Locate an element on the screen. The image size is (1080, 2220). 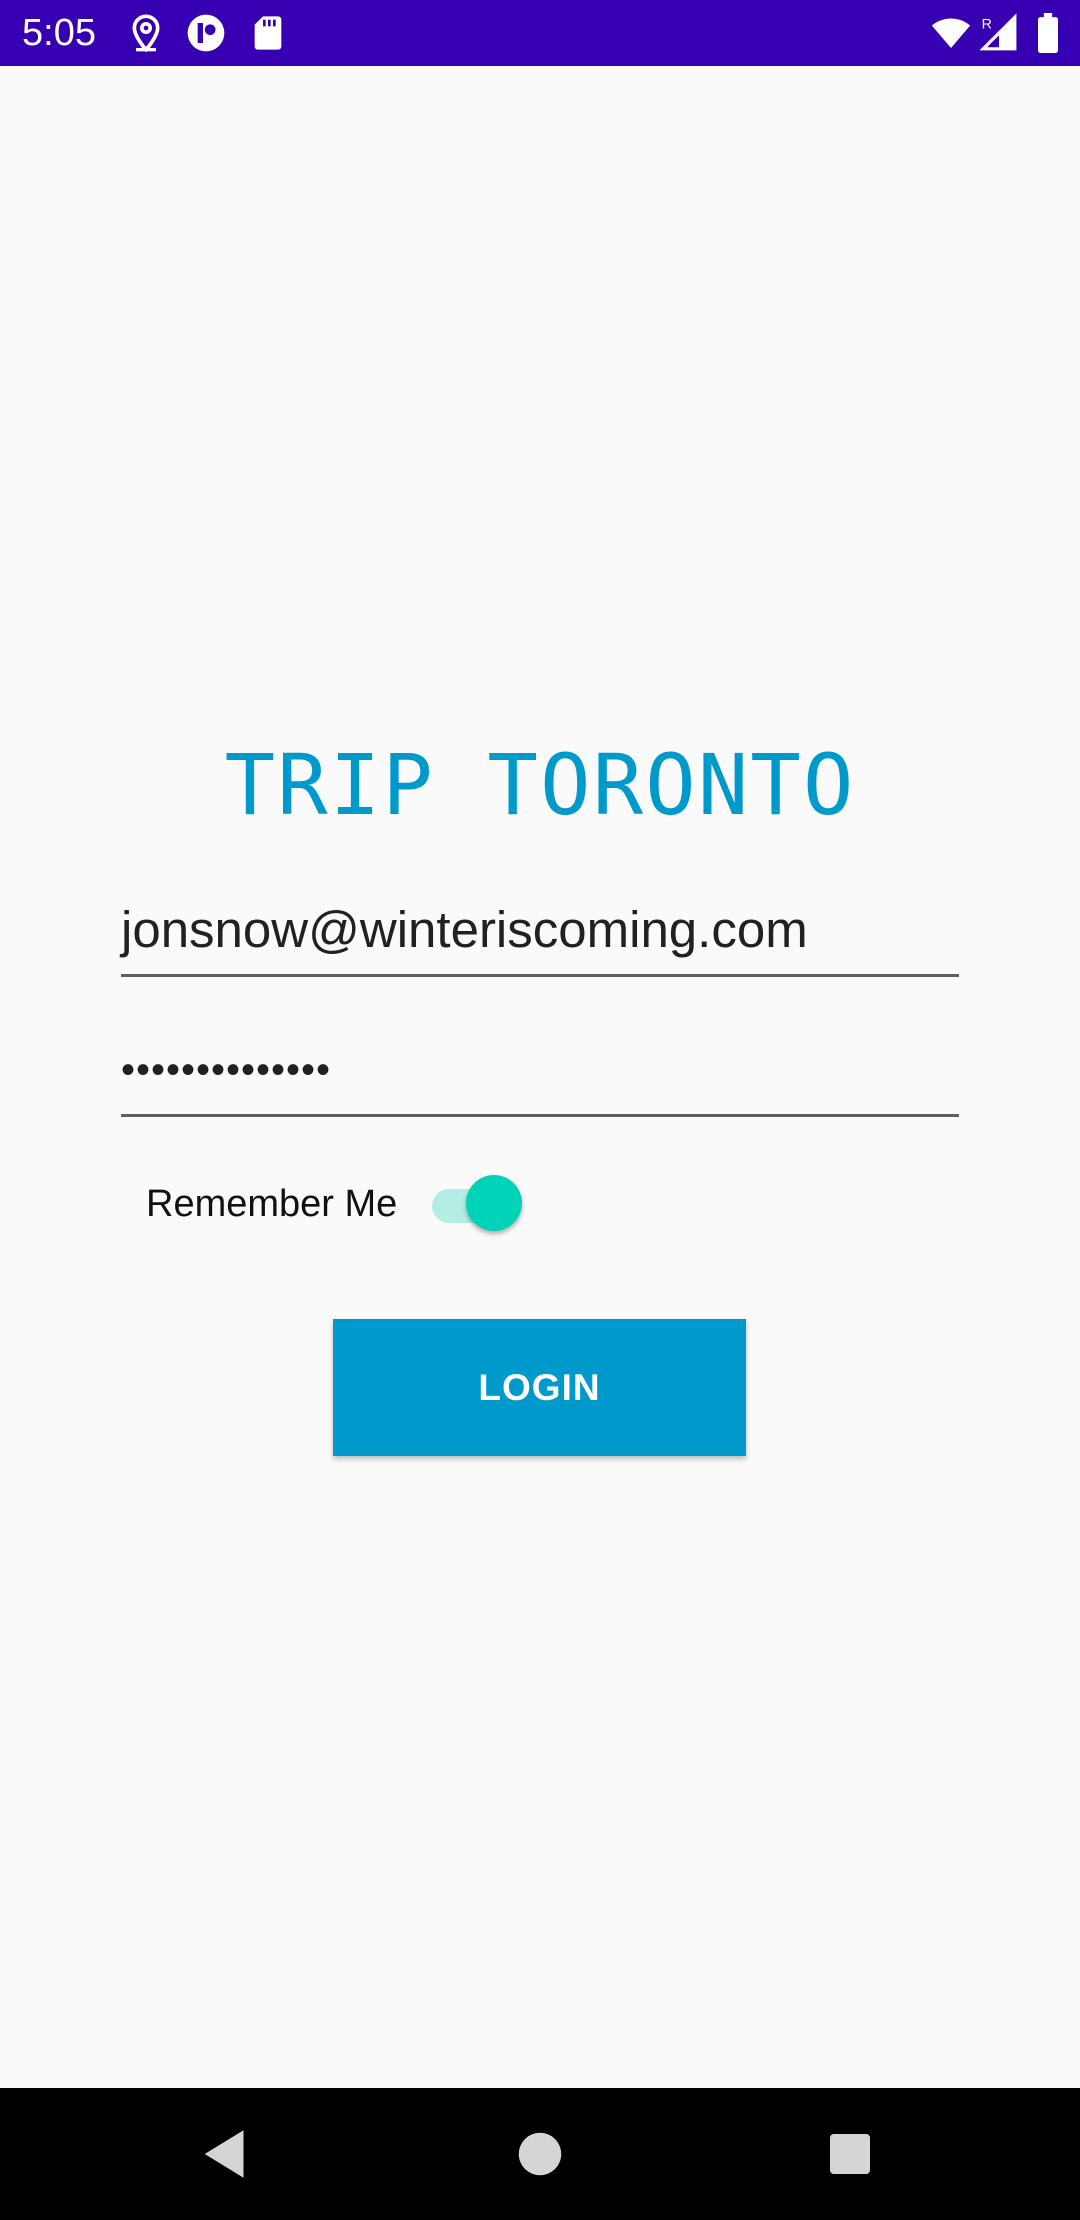
login-button: LOGIN is located at coordinates (539, 1387).